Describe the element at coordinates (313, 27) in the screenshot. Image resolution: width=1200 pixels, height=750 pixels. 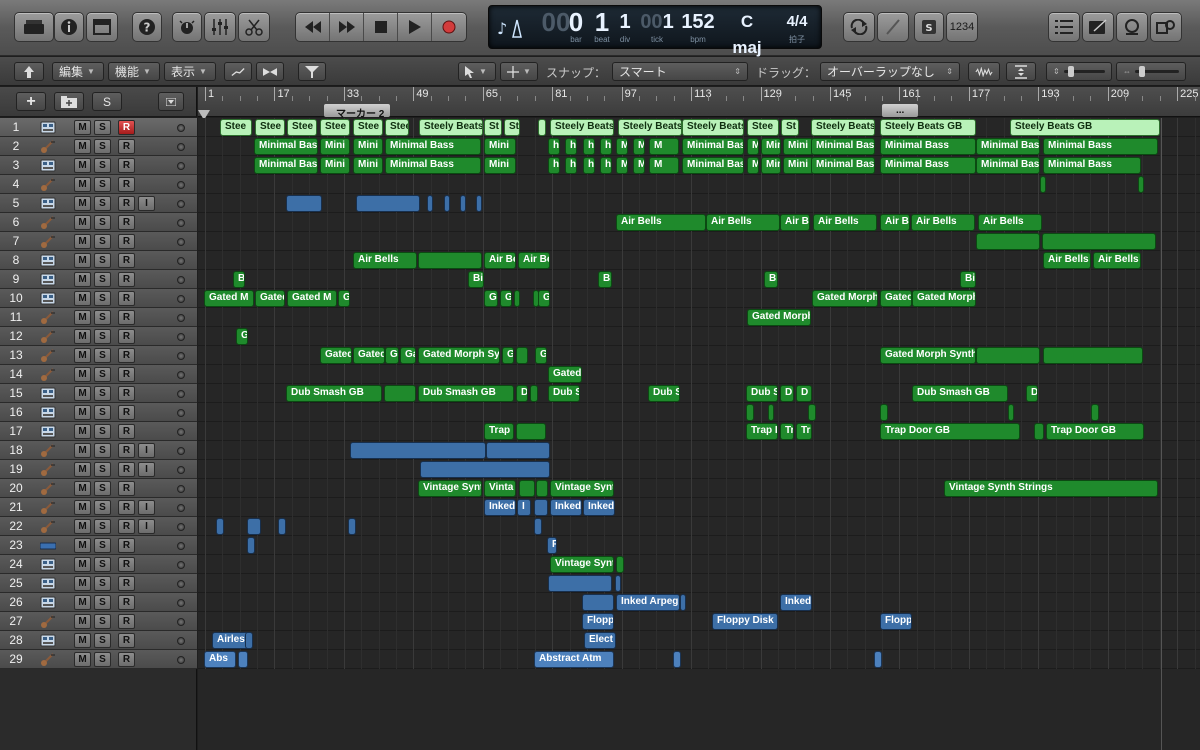
I see `rewind-button` at that location.